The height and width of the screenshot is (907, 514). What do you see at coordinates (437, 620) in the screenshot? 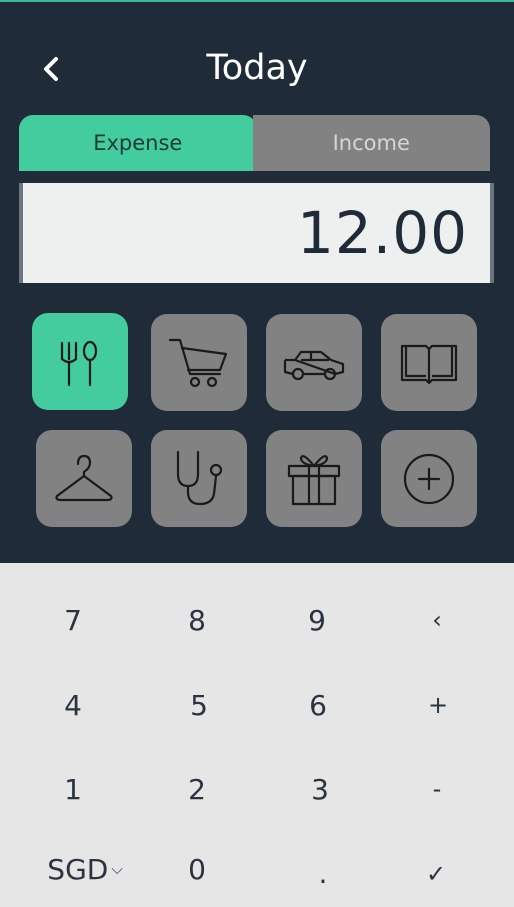
I see `backspace-key: ‹` at bounding box center [437, 620].